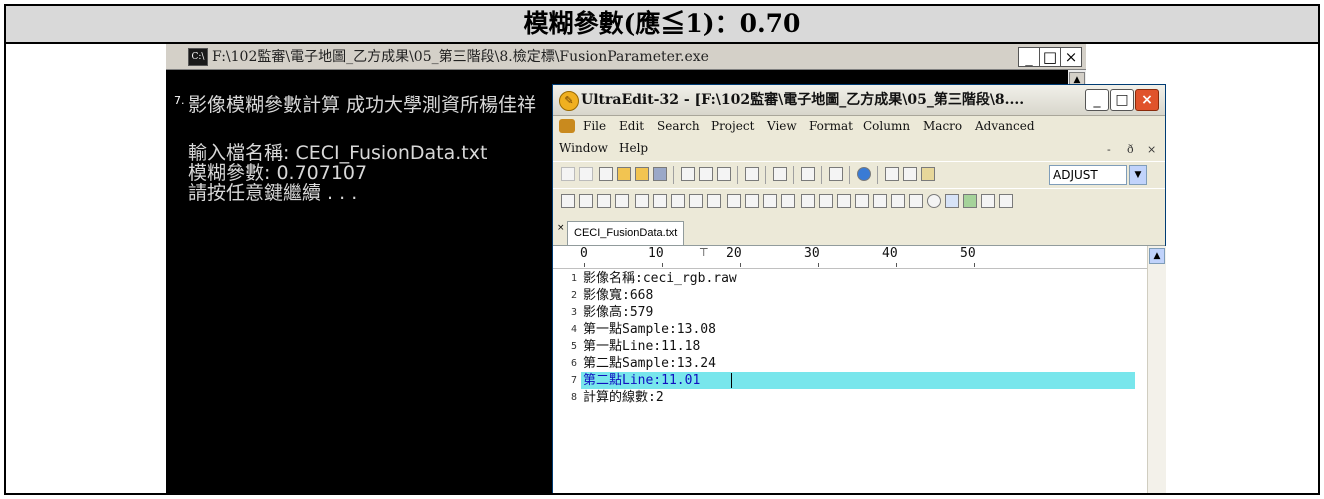  Describe the element at coordinates (850, 380) in the screenshot. I see `editor-line-selected: 7 第二點Line:11.01` at that location.